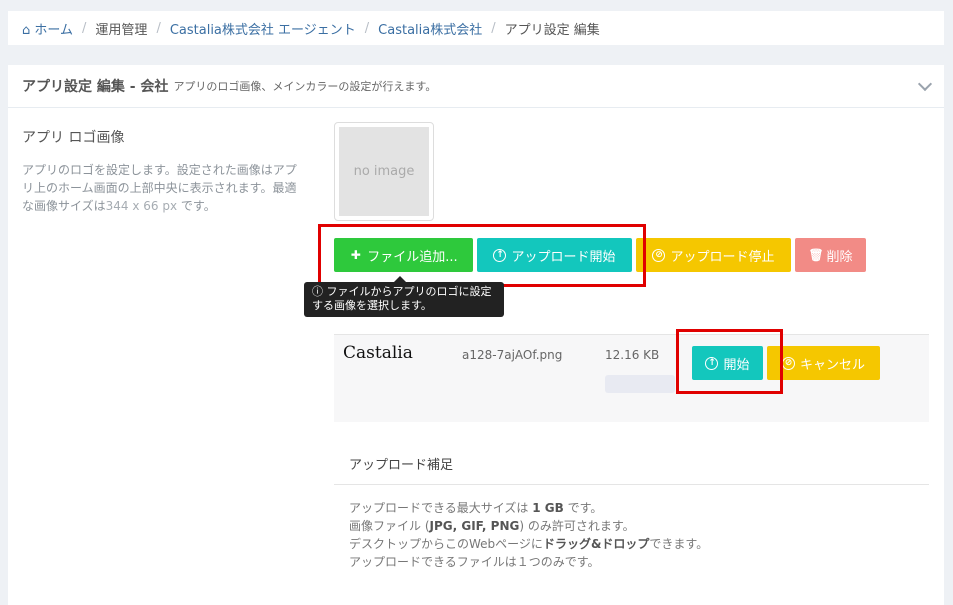 The height and width of the screenshot is (605, 953). Describe the element at coordinates (640, 384) in the screenshot. I see `upload-progress-bar` at that location.